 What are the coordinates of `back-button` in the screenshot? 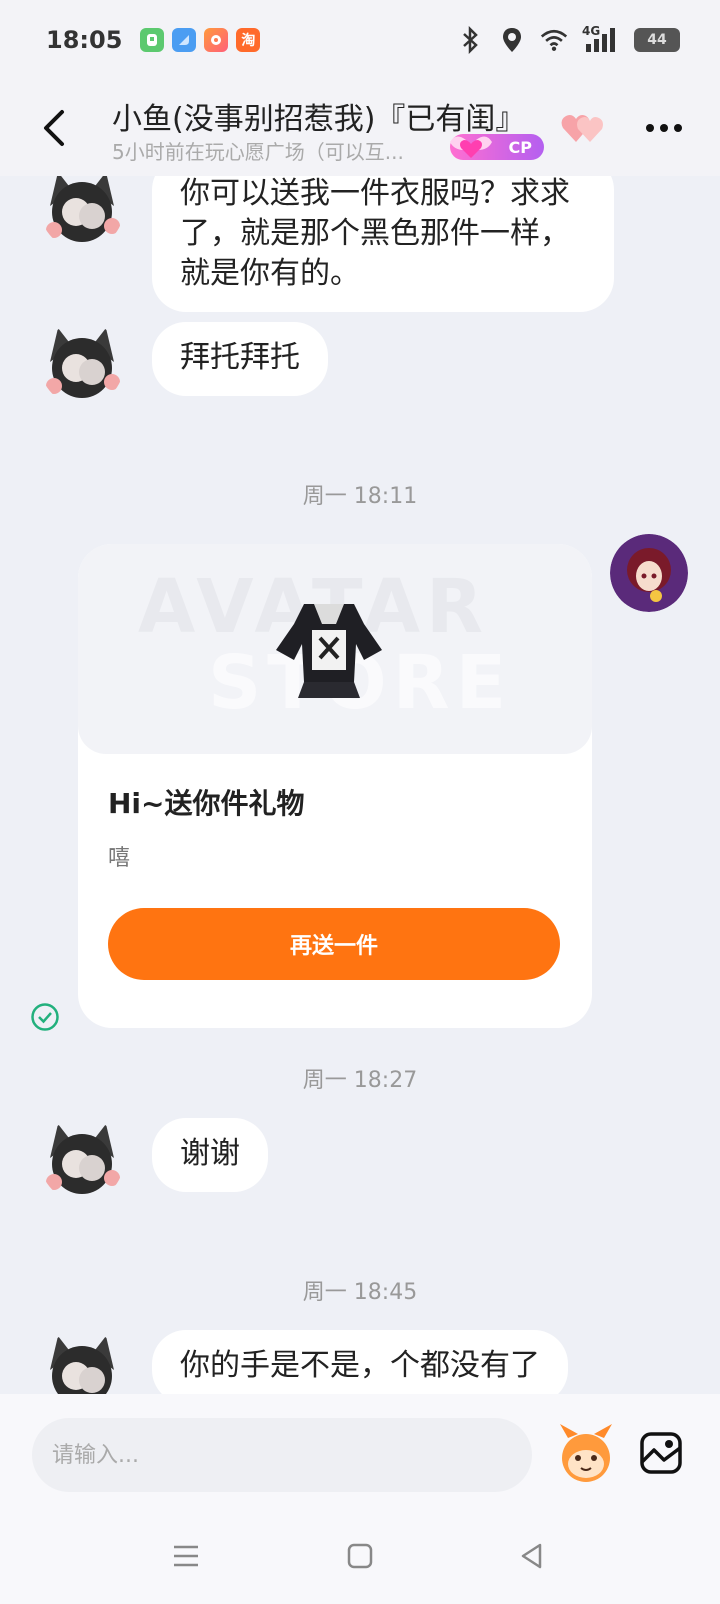 It's located at (56, 128).